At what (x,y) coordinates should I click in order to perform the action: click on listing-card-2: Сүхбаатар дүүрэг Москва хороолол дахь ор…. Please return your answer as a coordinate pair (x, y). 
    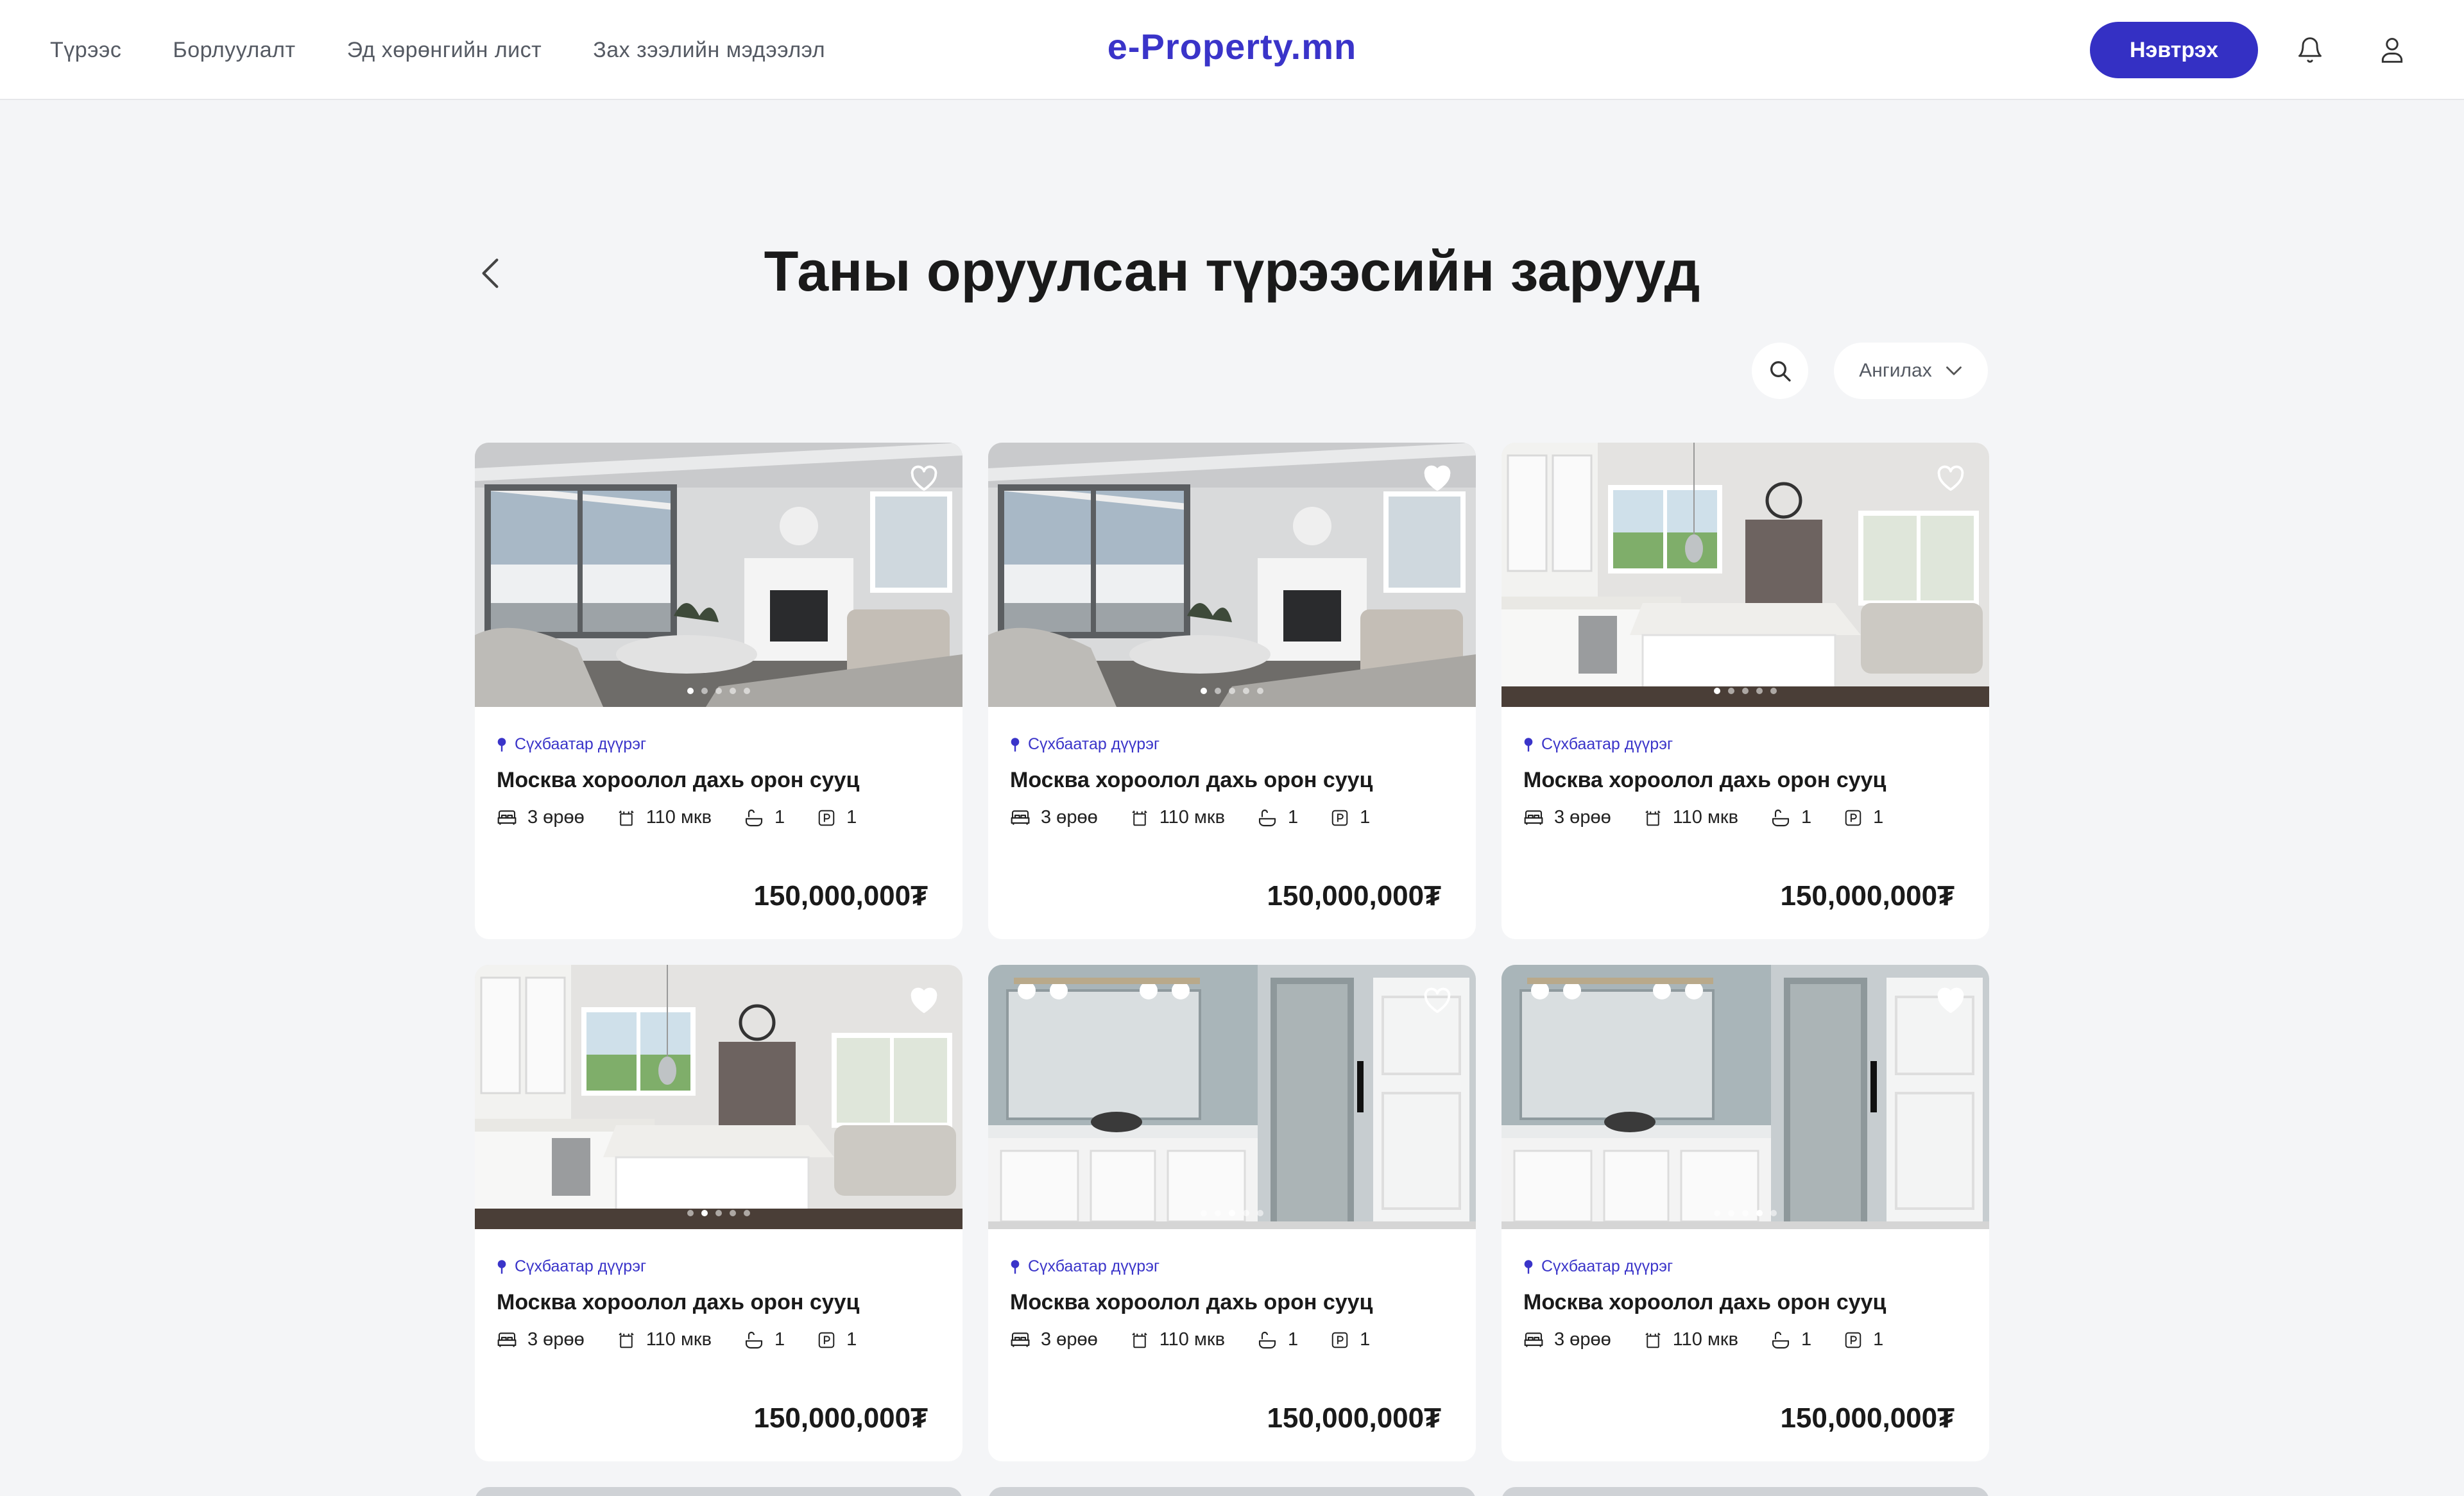
    Looking at the image, I should click on (1232, 691).